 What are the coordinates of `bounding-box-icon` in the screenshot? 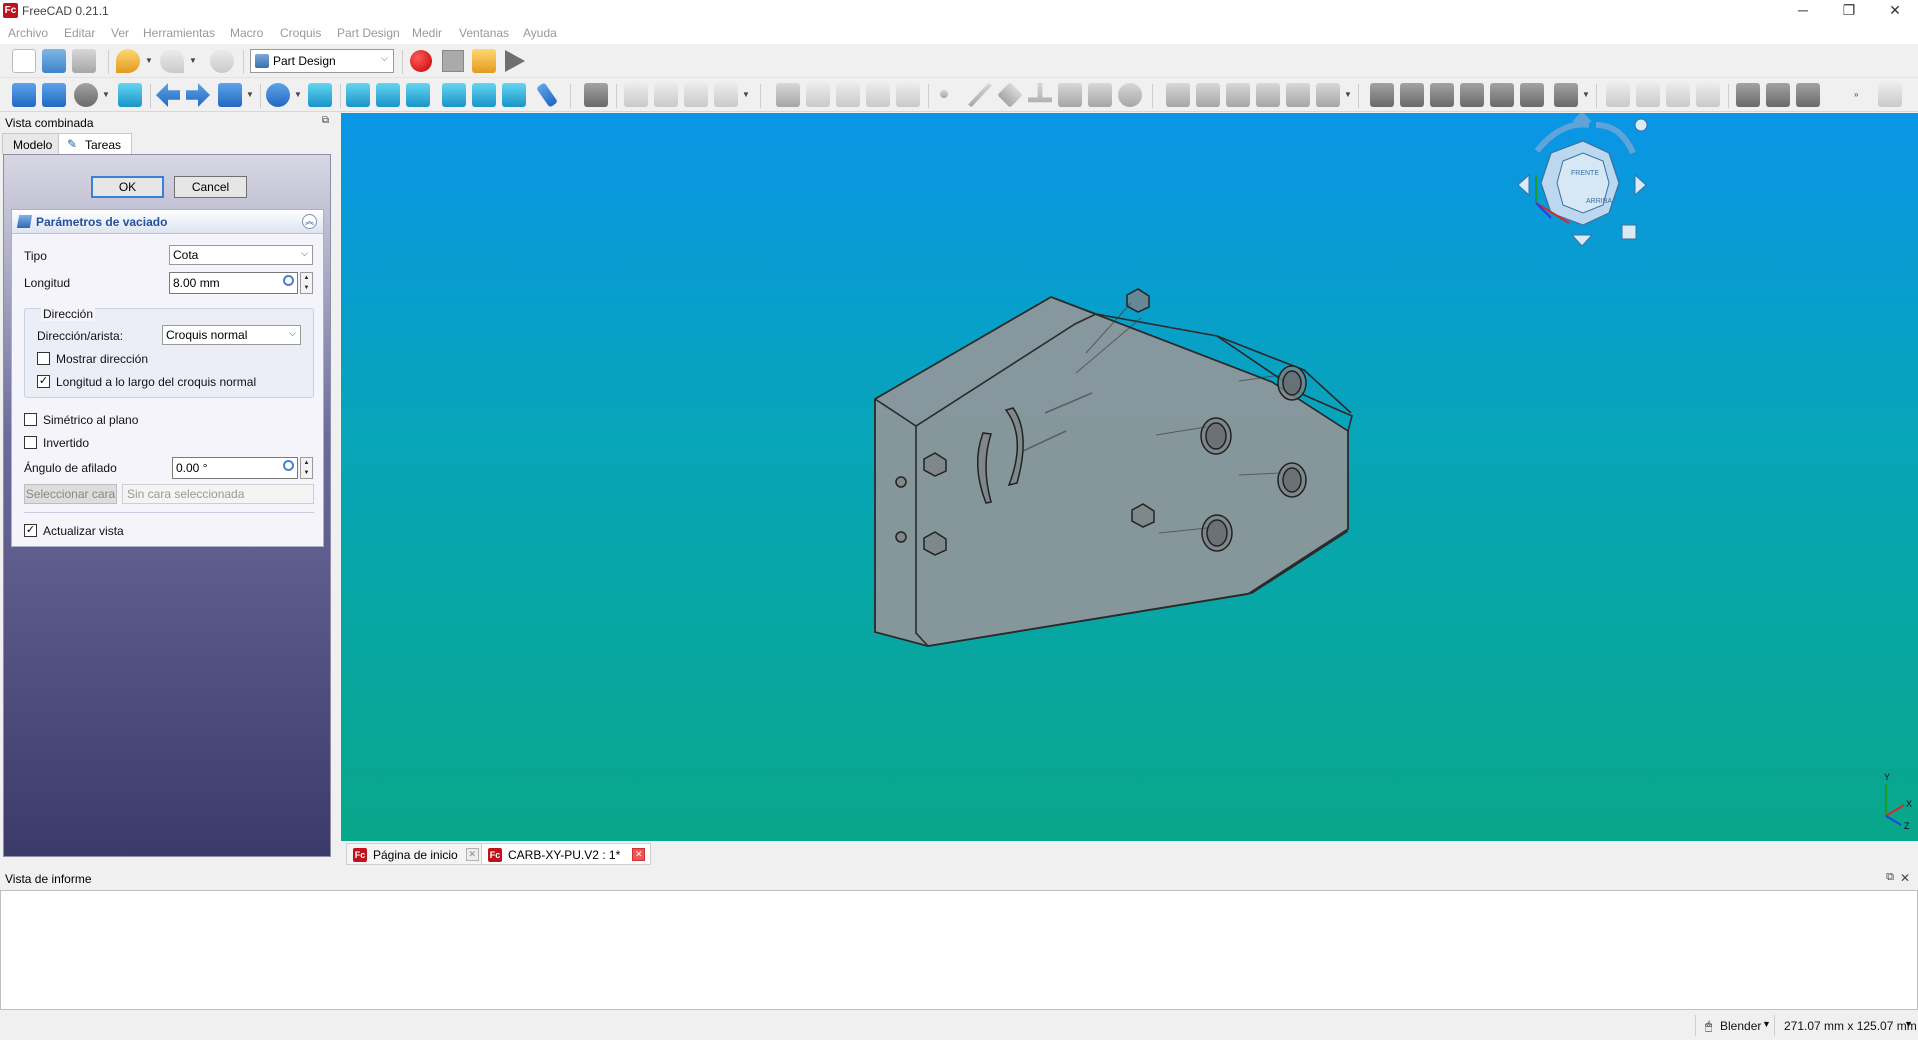 It's located at (130, 95).